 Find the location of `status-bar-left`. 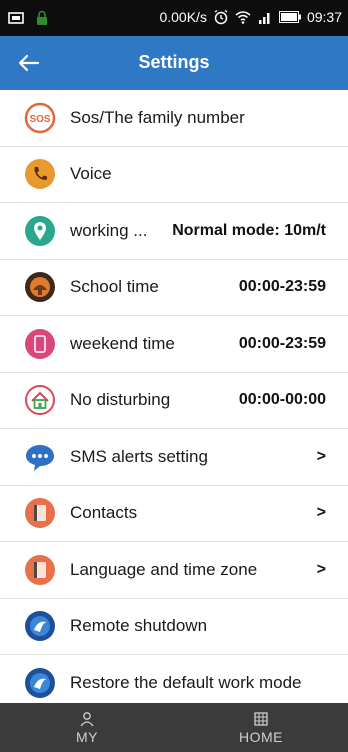

status-bar-left is located at coordinates (29, 18).